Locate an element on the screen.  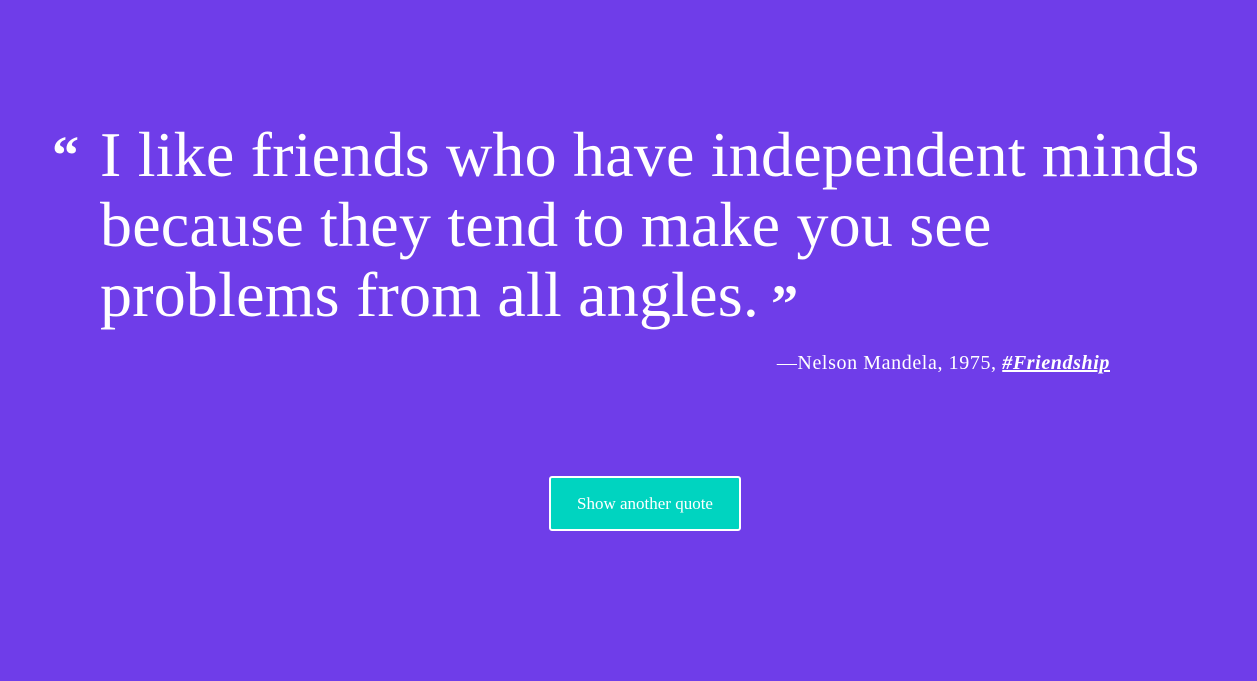
quote-attribution: —Nelson Mandela, 1975, #Friendship is located at coordinates (943, 363).